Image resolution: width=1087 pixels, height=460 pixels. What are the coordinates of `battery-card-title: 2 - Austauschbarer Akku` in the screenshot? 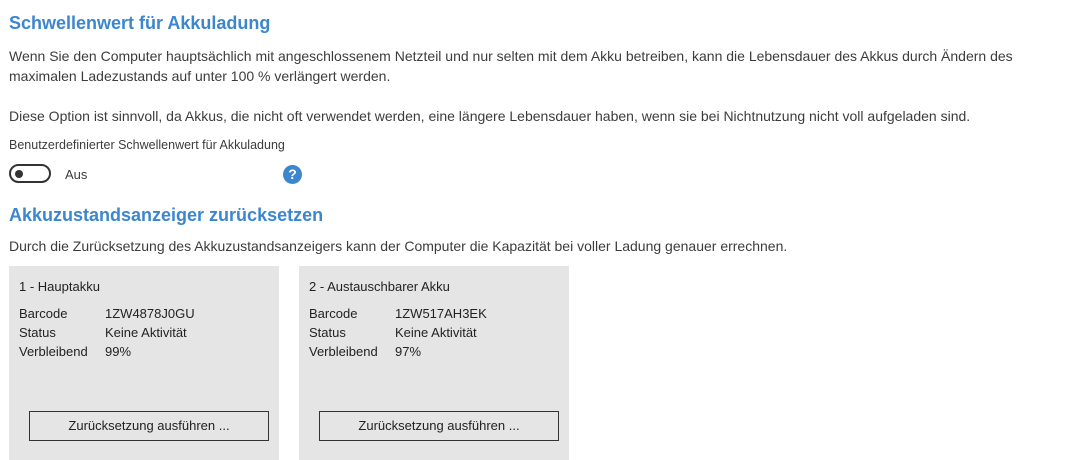 It's located at (379, 286).